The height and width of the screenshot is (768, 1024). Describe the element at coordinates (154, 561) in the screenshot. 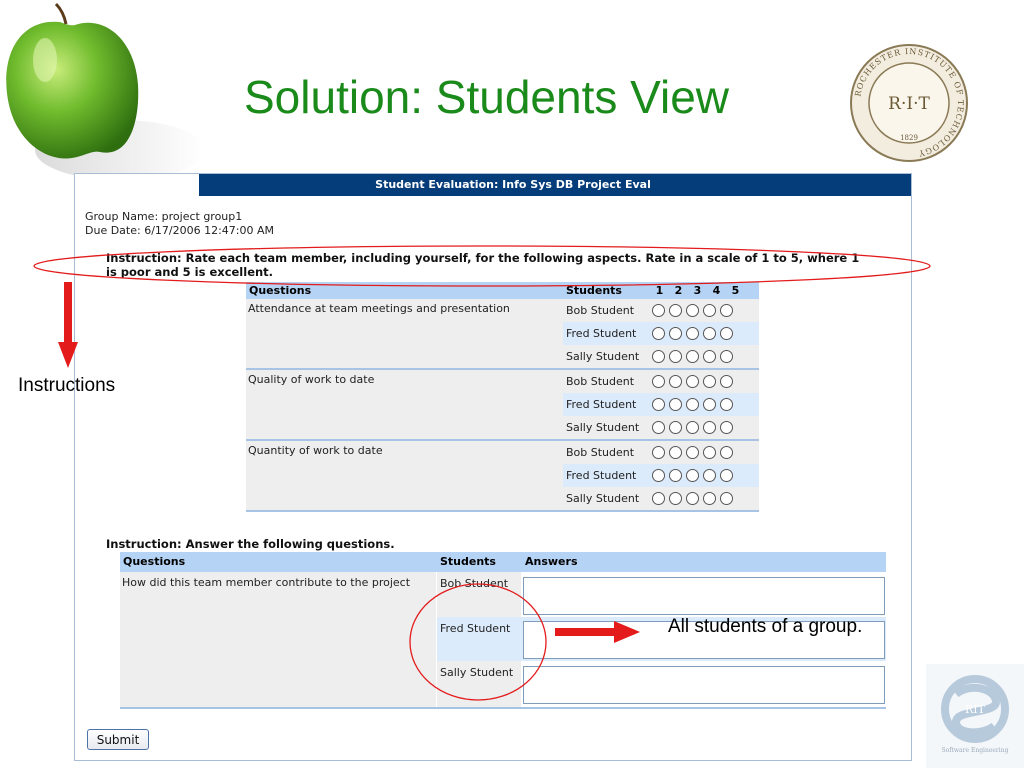

I see `answer-col-questions: Questions` at that location.